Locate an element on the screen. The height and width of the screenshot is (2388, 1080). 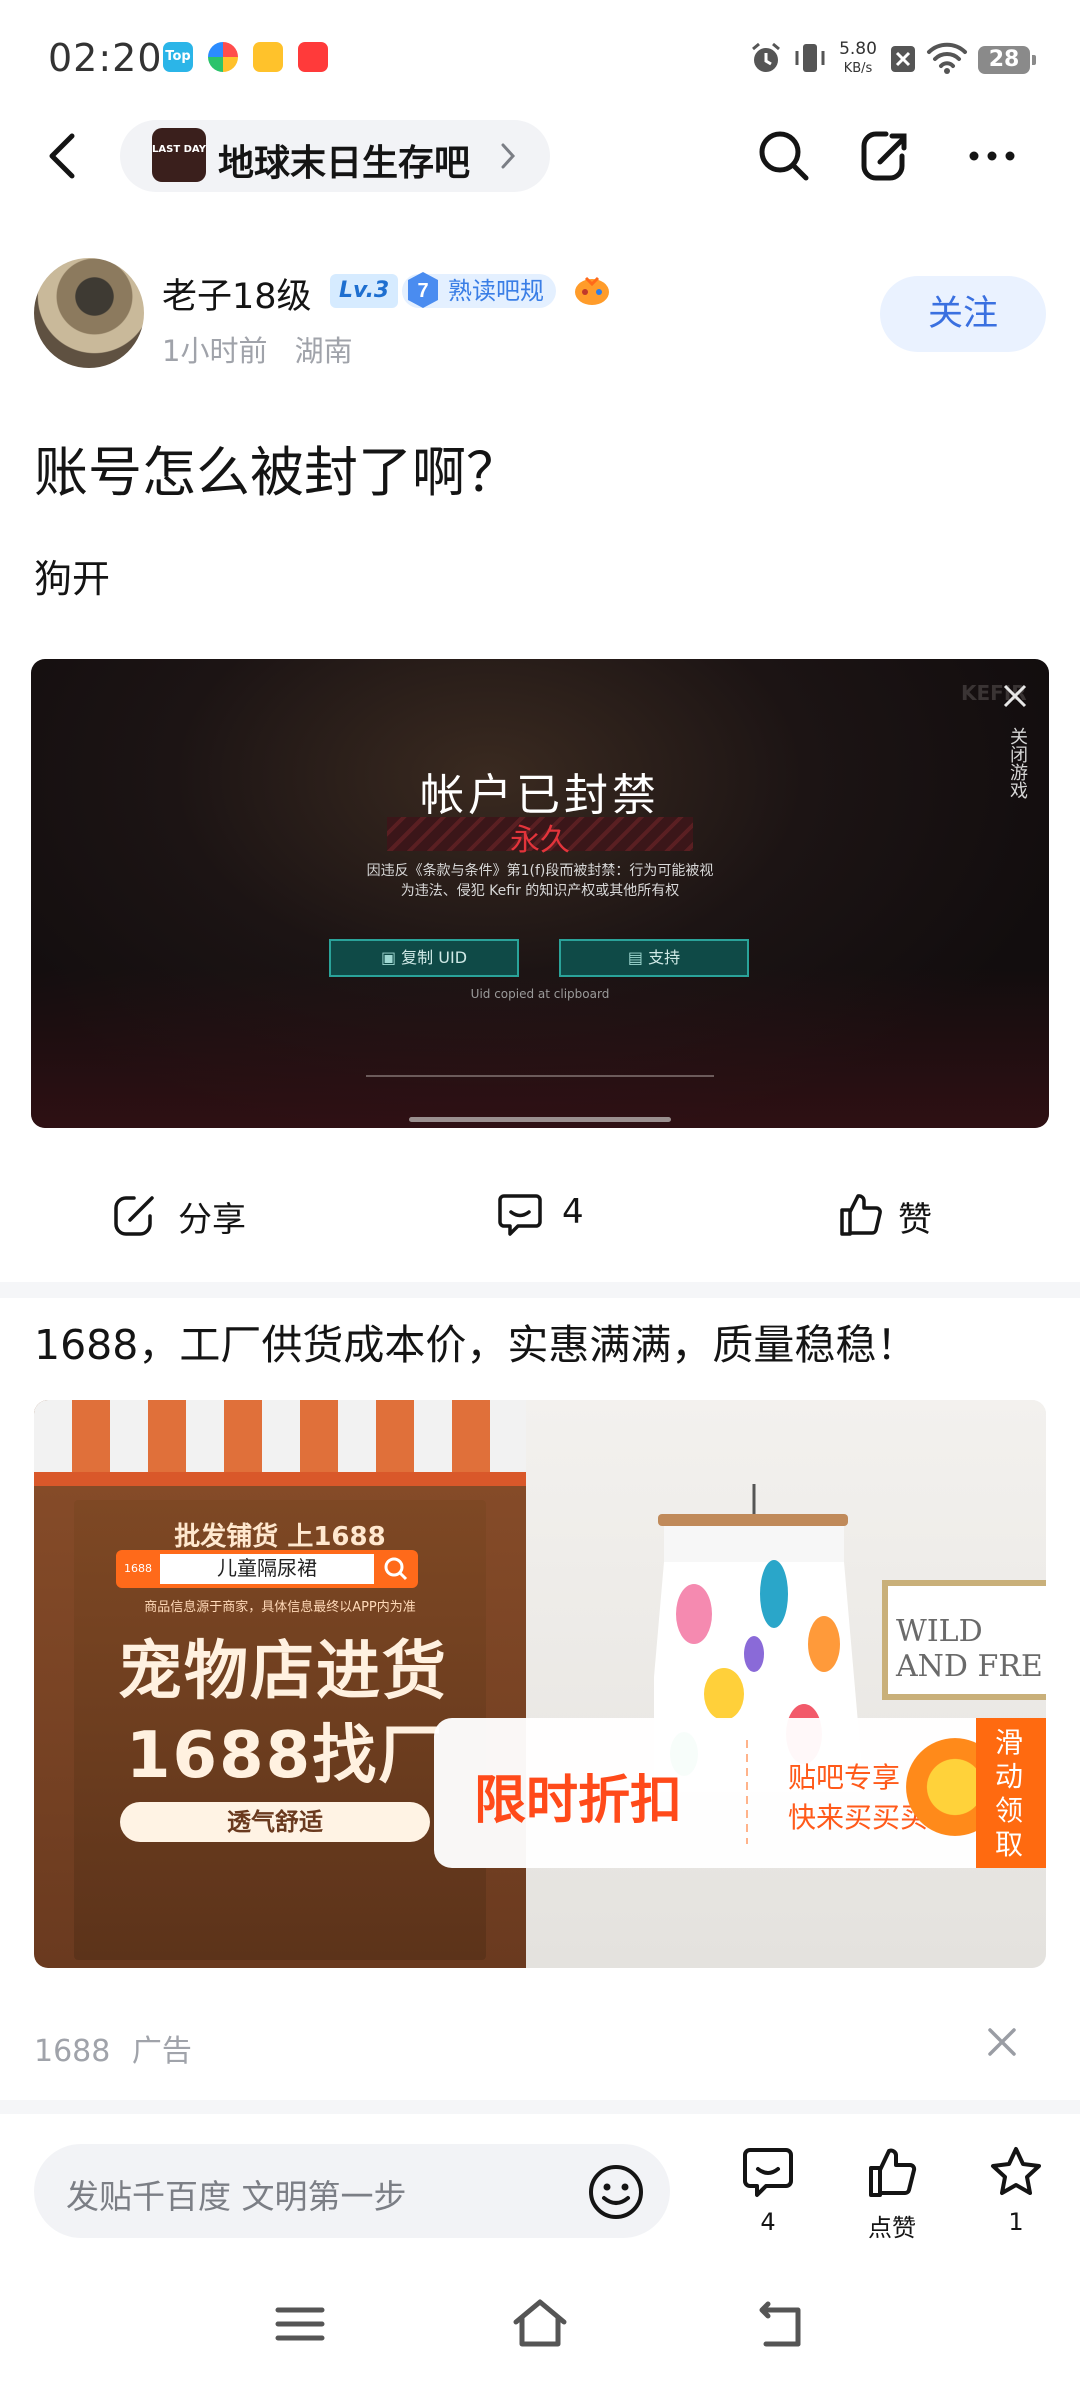
ad-image-headline-2: 1688找厂 is located at coordinates (285, 1756).